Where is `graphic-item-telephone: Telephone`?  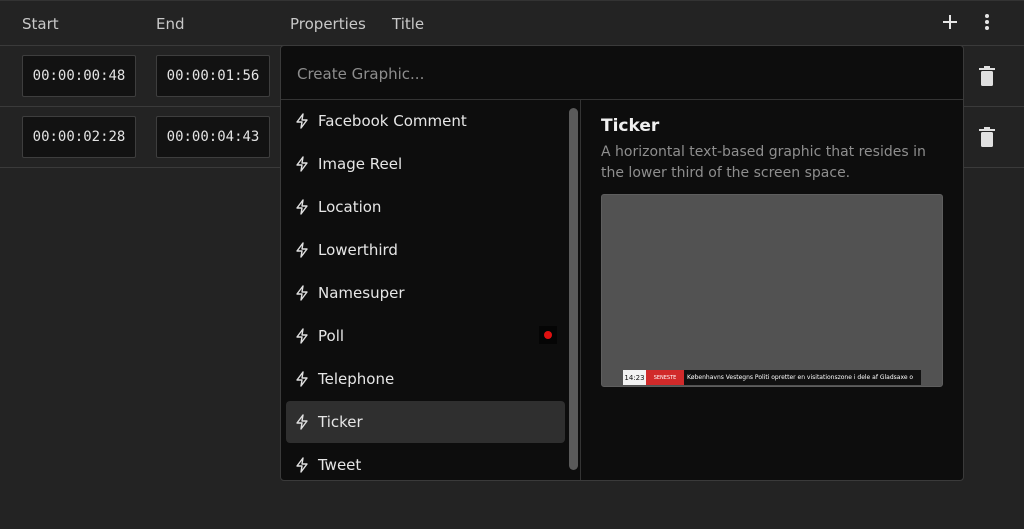
graphic-item-telephone: Telephone is located at coordinates (425, 379).